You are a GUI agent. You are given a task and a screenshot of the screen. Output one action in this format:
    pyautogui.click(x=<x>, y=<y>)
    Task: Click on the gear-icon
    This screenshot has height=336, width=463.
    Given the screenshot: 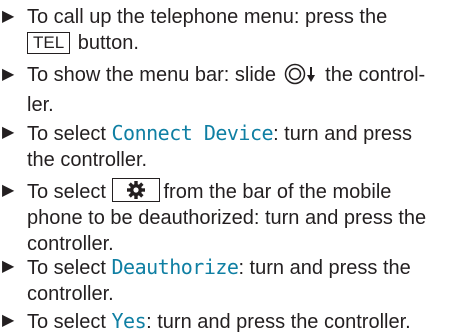 What is the action you would take?
    pyautogui.click(x=135, y=190)
    